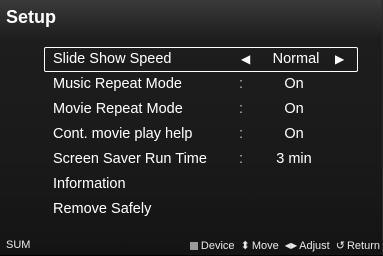 The height and width of the screenshot is (256, 383). What do you see at coordinates (296, 59) in the screenshot?
I see `menu-item-value: Normal` at bounding box center [296, 59].